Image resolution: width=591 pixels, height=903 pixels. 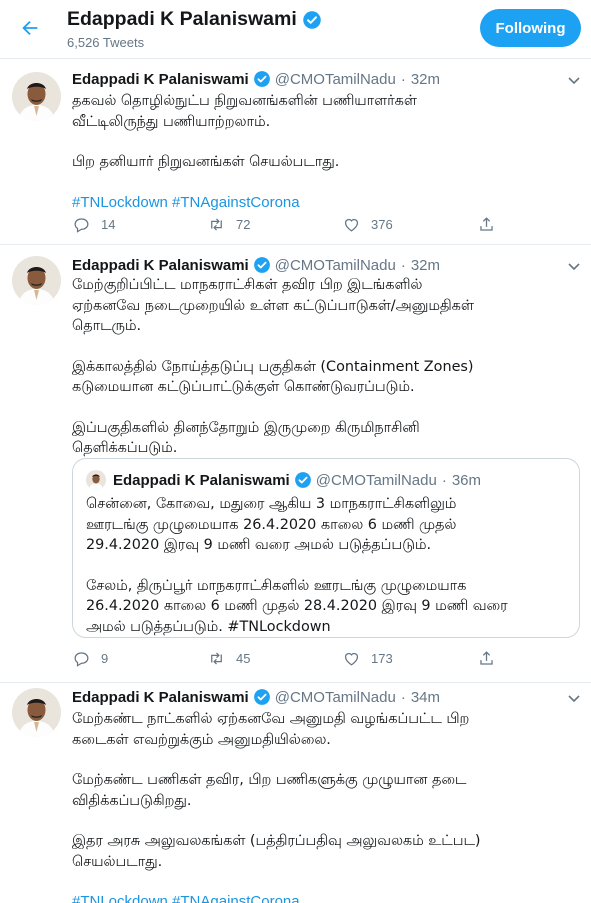 What do you see at coordinates (243, 224) in the screenshot?
I see `retweet-count: 72` at bounding box center [243, 224].